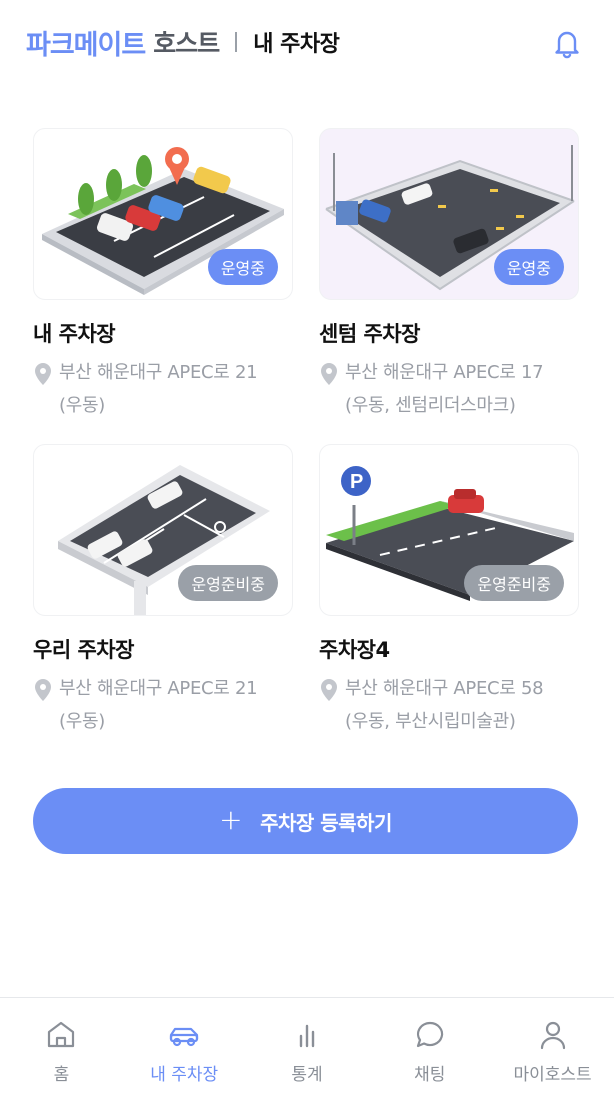  Describe the element at coordinates (326, 822) in the screenshot. I see `register-button-label: 주차장 등록하기` at that location.